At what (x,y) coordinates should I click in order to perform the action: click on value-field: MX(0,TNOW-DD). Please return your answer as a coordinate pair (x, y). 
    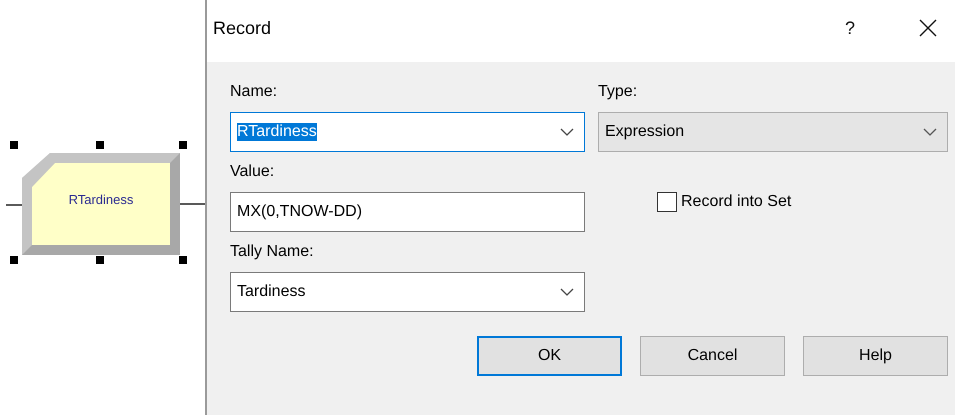
    Looking at the image, I should click on (407, 212).